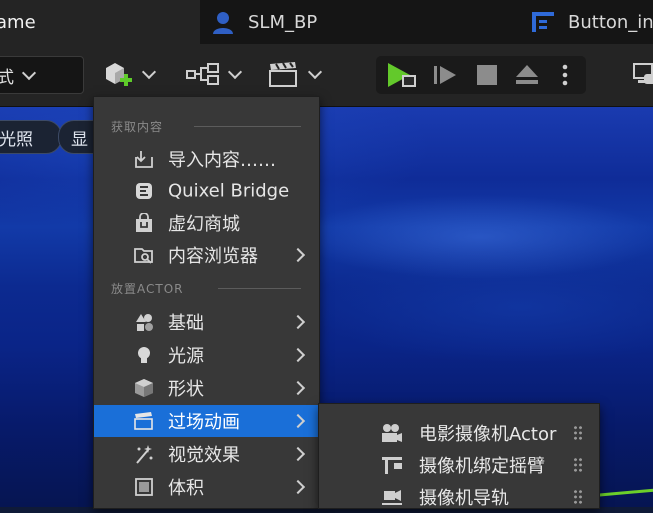 The width and height of the screenshot is (653, 513). I want to click on mode-label: 式, so click(7, 77).